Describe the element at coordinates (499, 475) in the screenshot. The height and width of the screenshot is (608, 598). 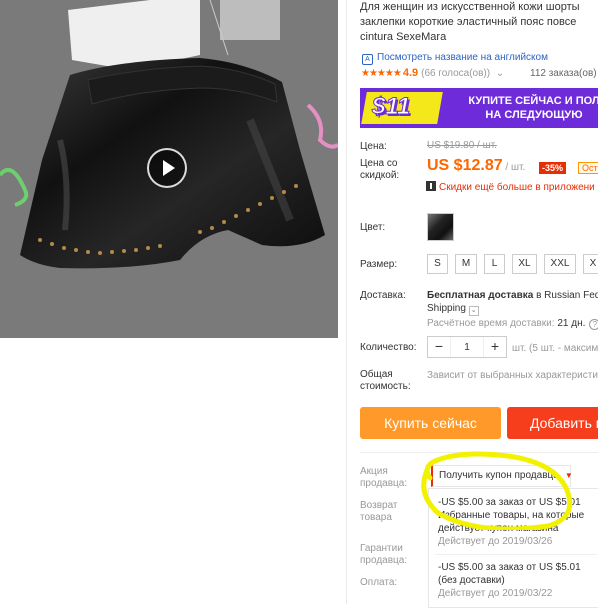
I see `coupon-dropdown-label: Получить купон продавца` at that location.